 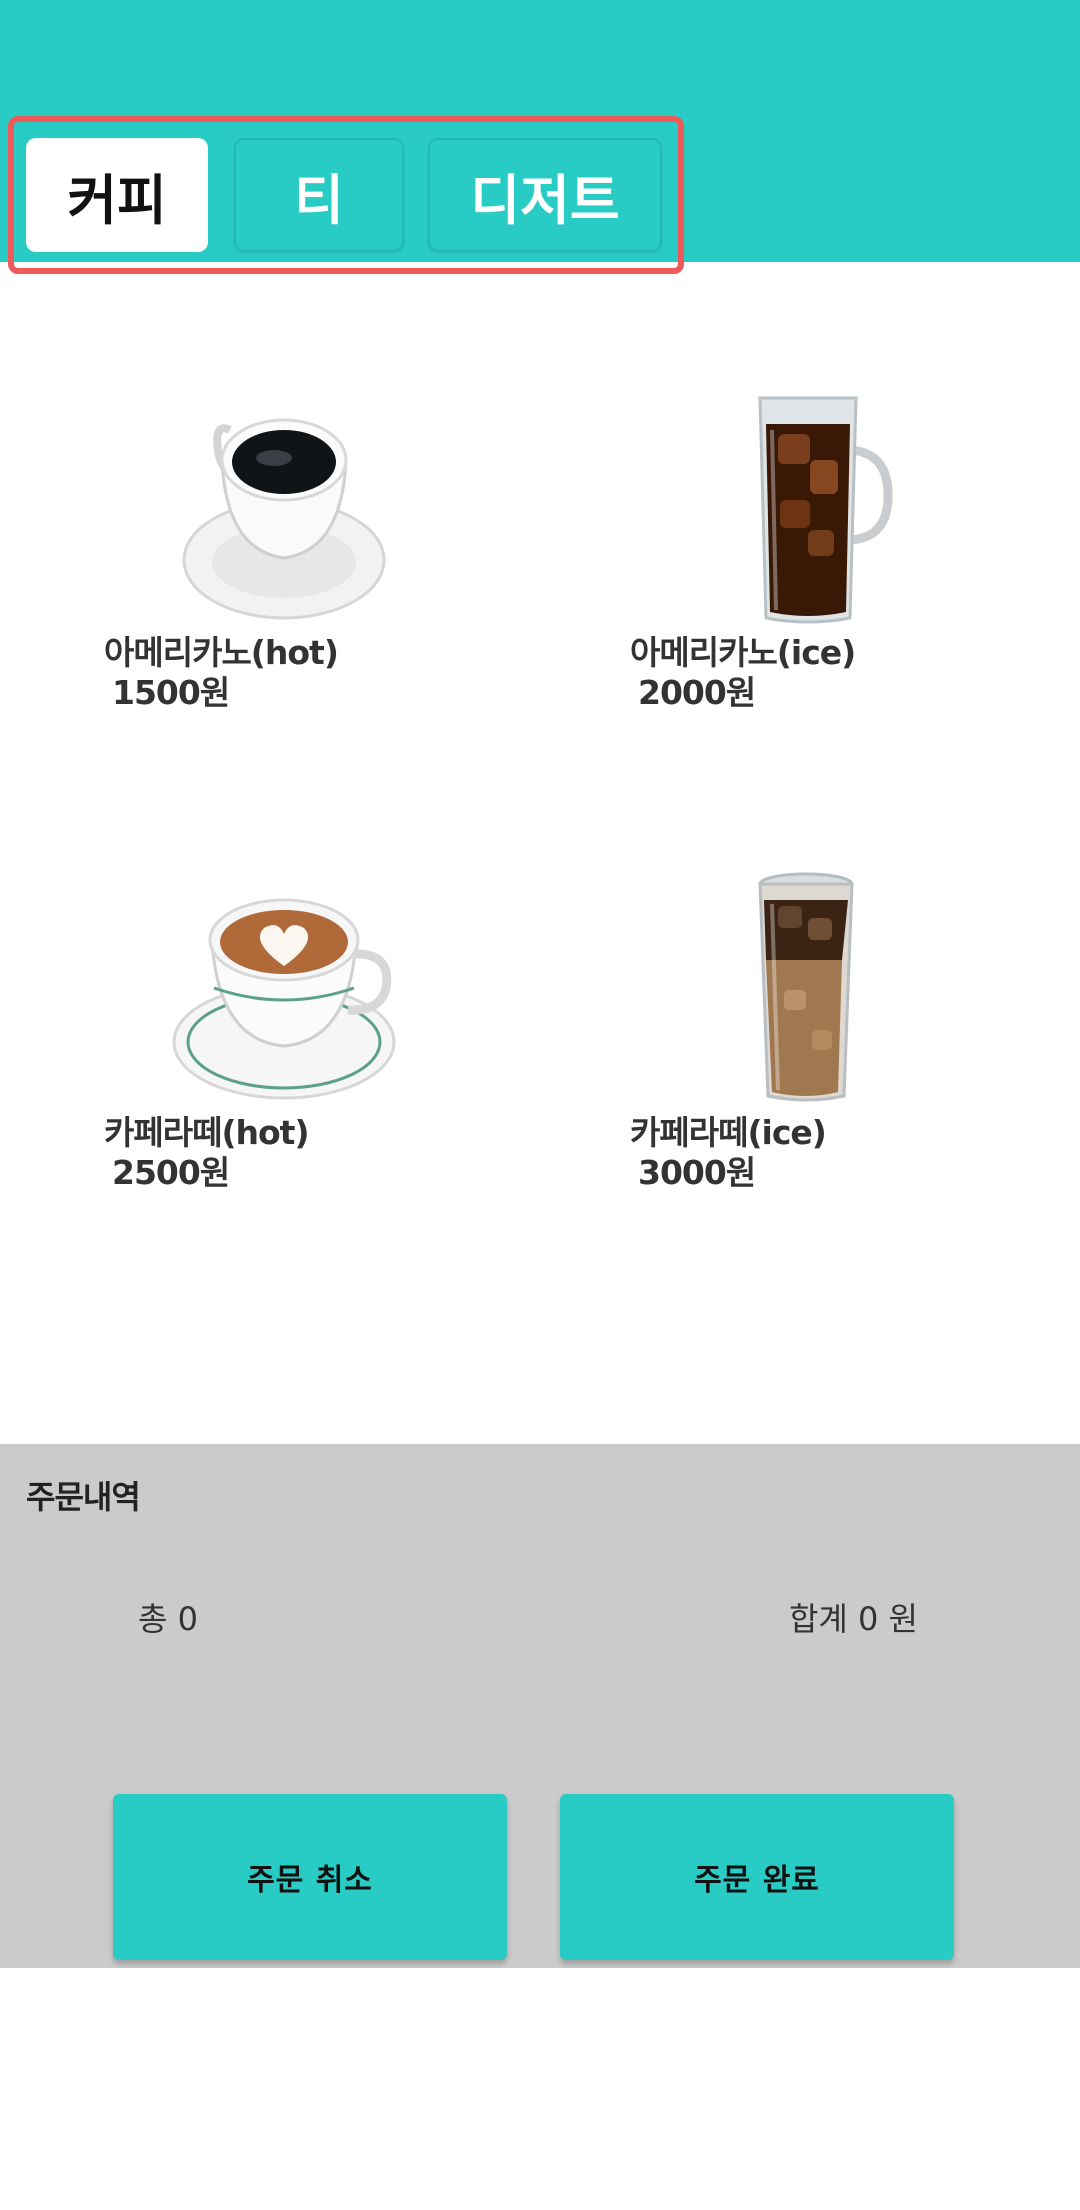 What do you see at coordinates (310, 1877) in the screenshot?
I see `cancel-order-button: 주문 취소` at bounding box center [310, 1877].